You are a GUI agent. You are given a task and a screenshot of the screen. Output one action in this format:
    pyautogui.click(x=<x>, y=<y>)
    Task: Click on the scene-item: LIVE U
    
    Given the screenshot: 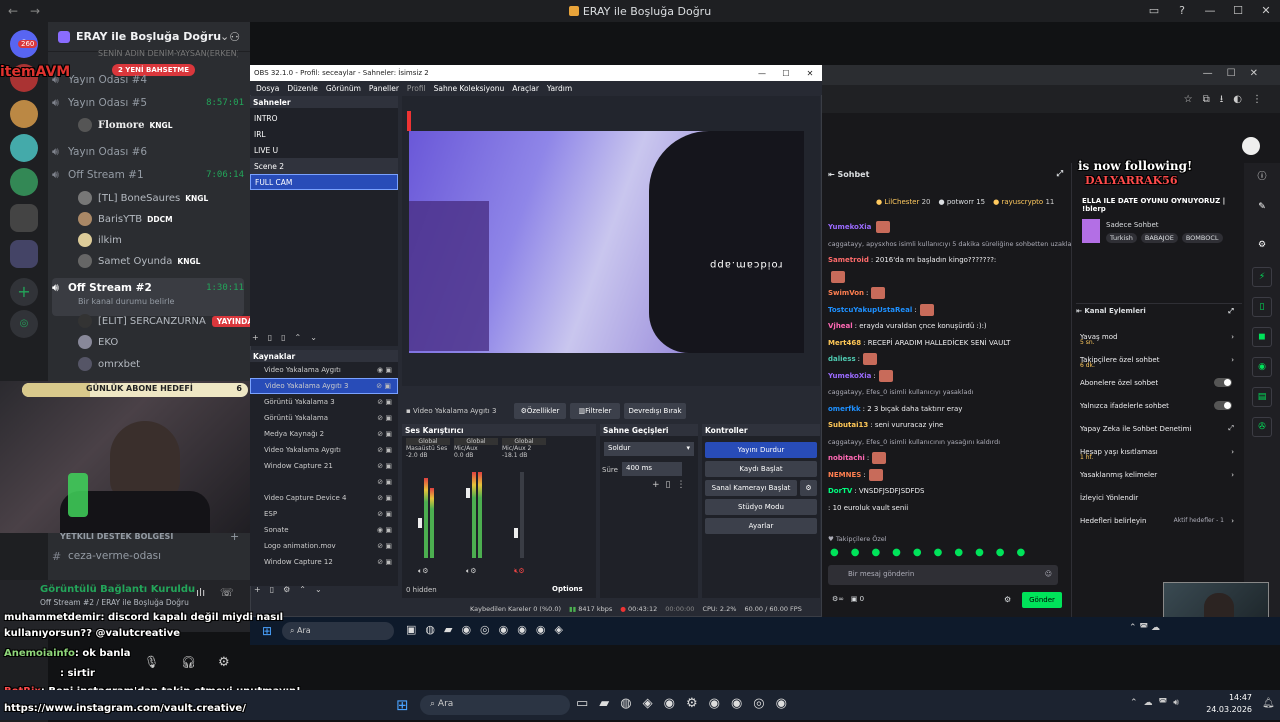 What is the action you would take?
    pyautogui.click(x=324, y=150)
    